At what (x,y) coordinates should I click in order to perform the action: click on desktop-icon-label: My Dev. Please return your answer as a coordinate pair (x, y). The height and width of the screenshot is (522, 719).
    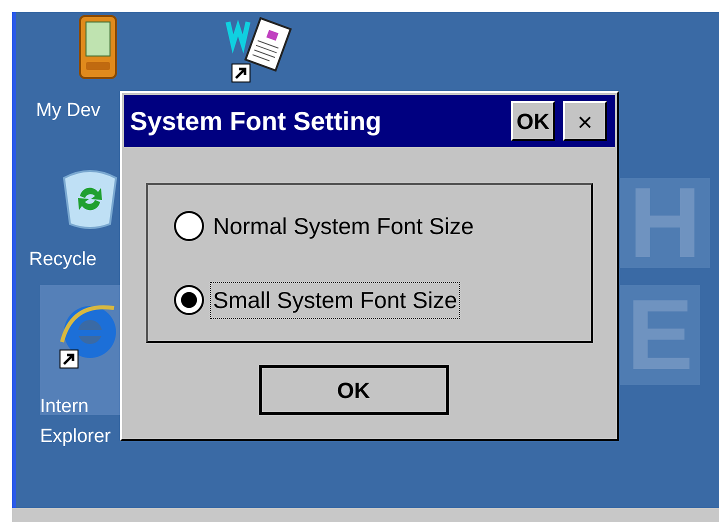
    Looking at the image, I should click on (68, 111).